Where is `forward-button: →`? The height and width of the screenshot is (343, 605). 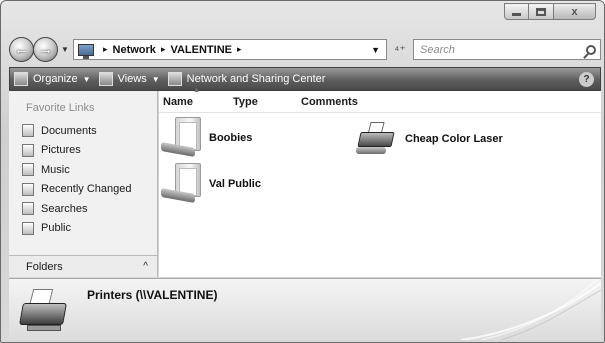
forward-button: → is located at coordinates (45, 49).